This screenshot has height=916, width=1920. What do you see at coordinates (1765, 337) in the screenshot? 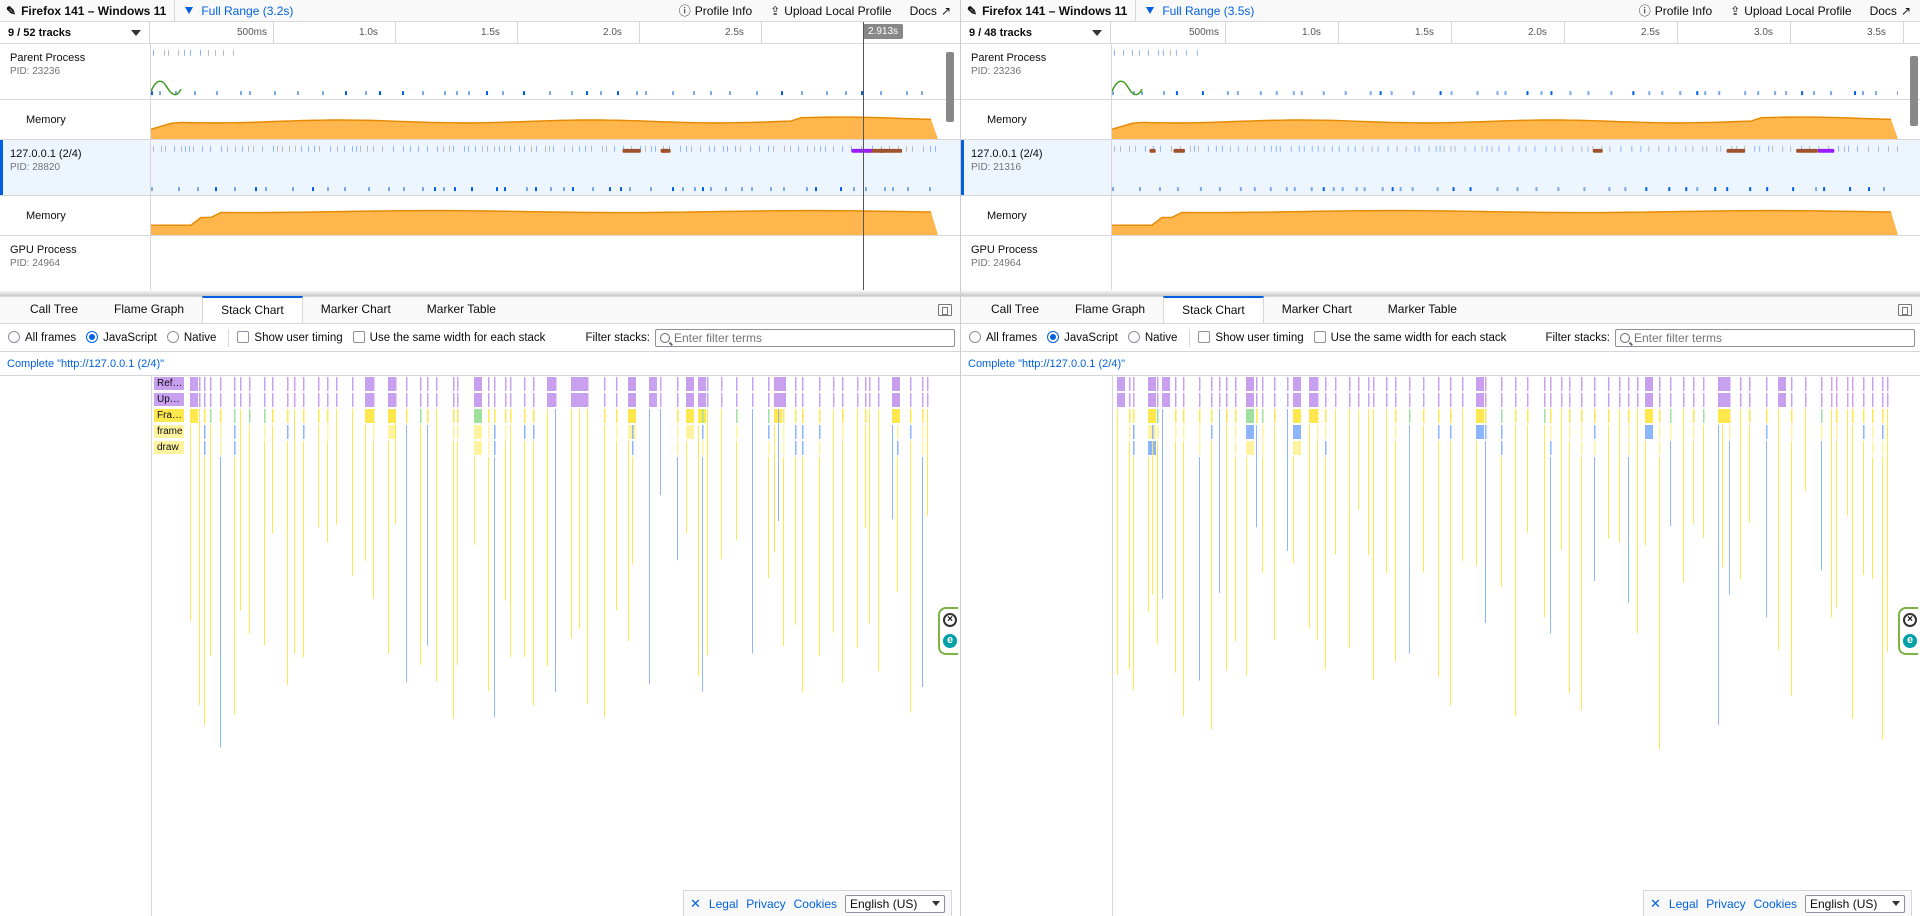
I see `filter-stacks-input` at bounding box center [1765, 337].